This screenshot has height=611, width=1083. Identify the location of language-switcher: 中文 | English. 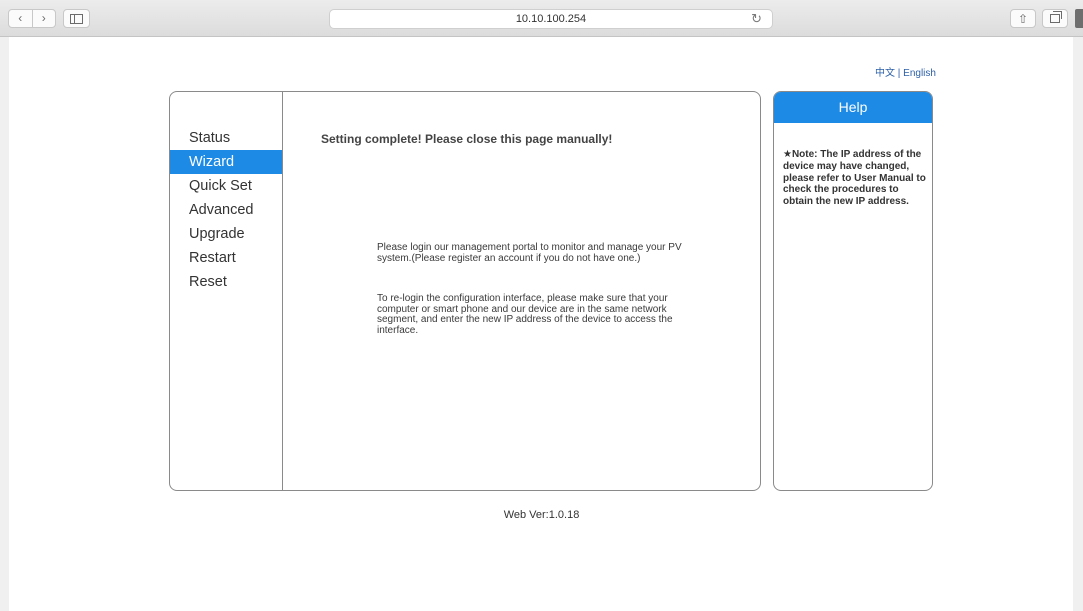
(905, 71).